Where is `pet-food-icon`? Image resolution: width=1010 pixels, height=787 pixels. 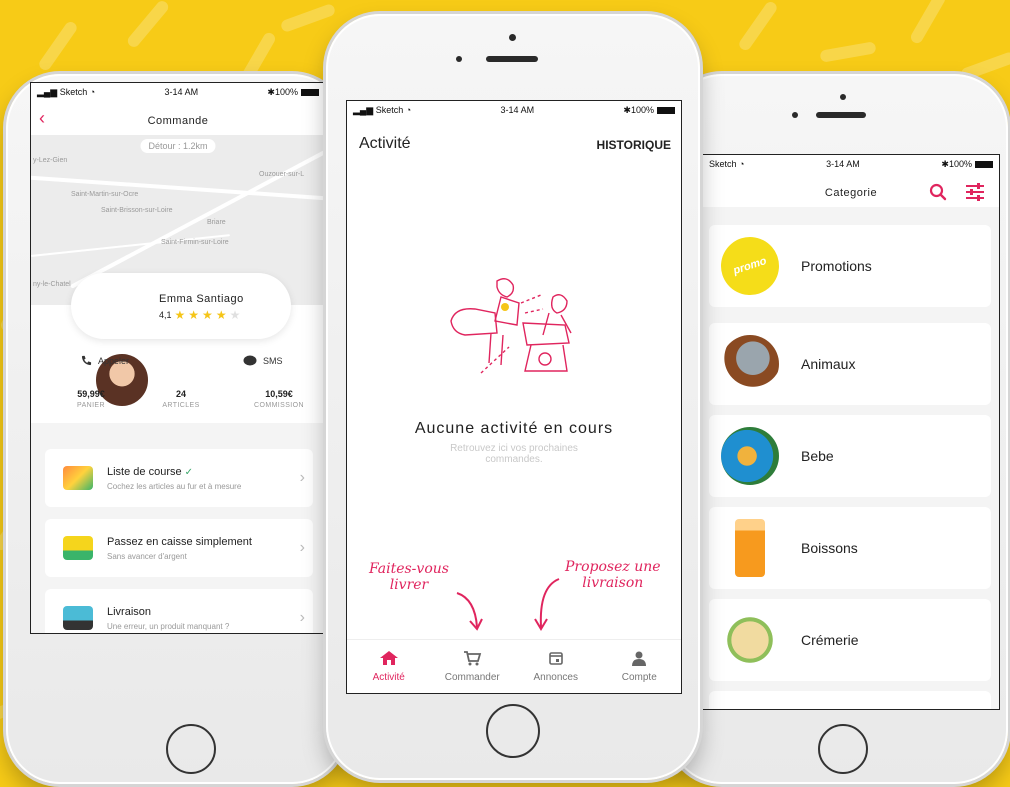
pet-food-icon is located at coordinates (750, 364).